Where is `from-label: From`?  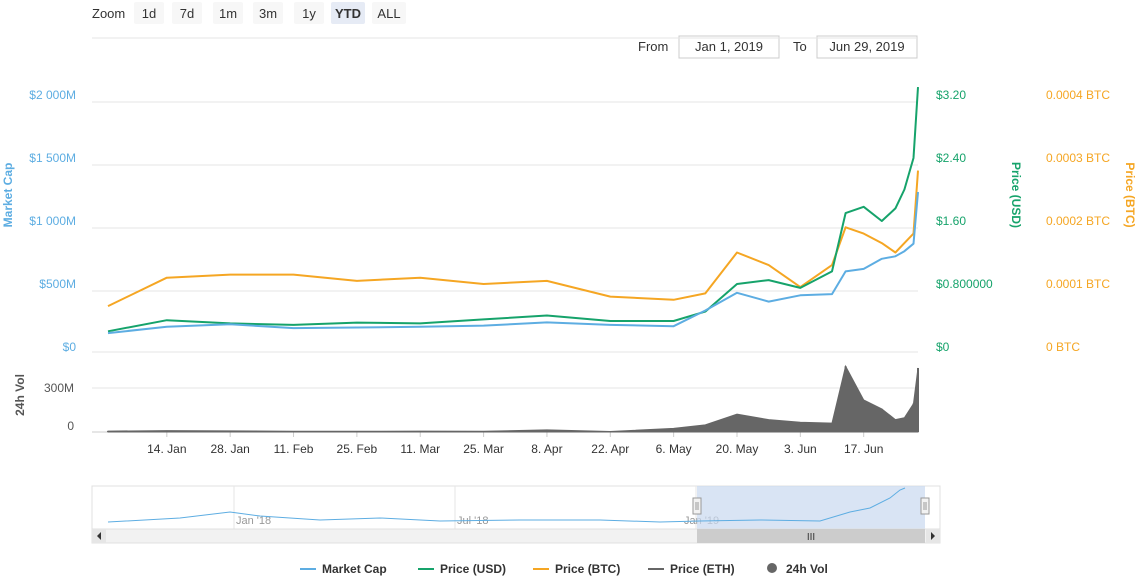
from-label: From is located at coordinates (653, 46).